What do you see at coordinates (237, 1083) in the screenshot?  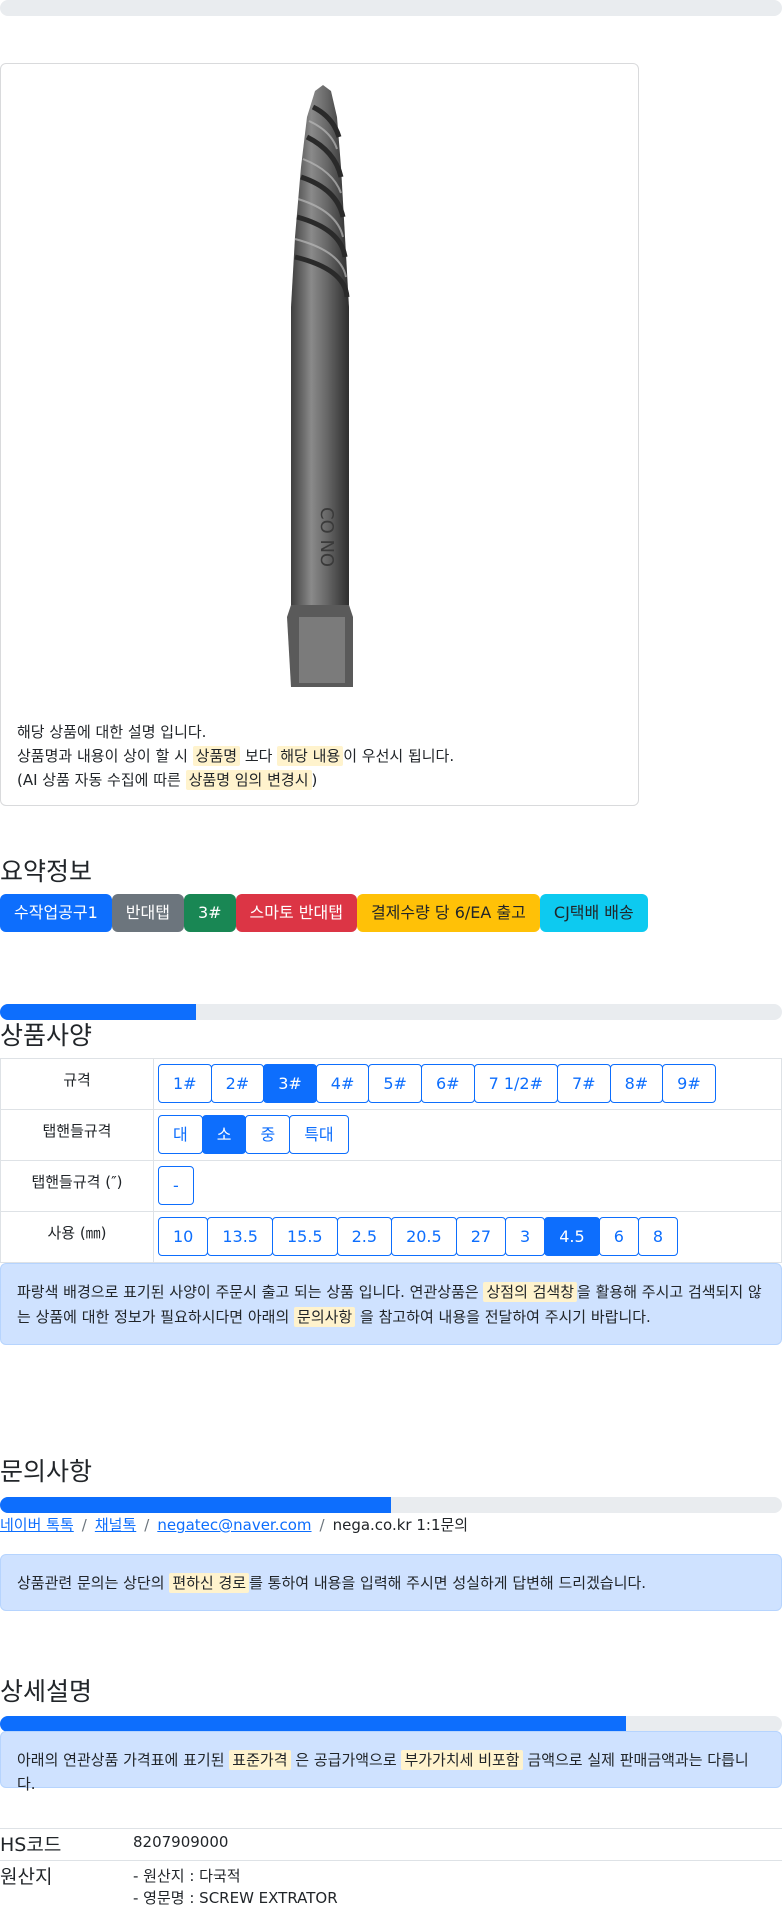 I see `spec-option-button: 2#` at bounding box center [237, 1083].